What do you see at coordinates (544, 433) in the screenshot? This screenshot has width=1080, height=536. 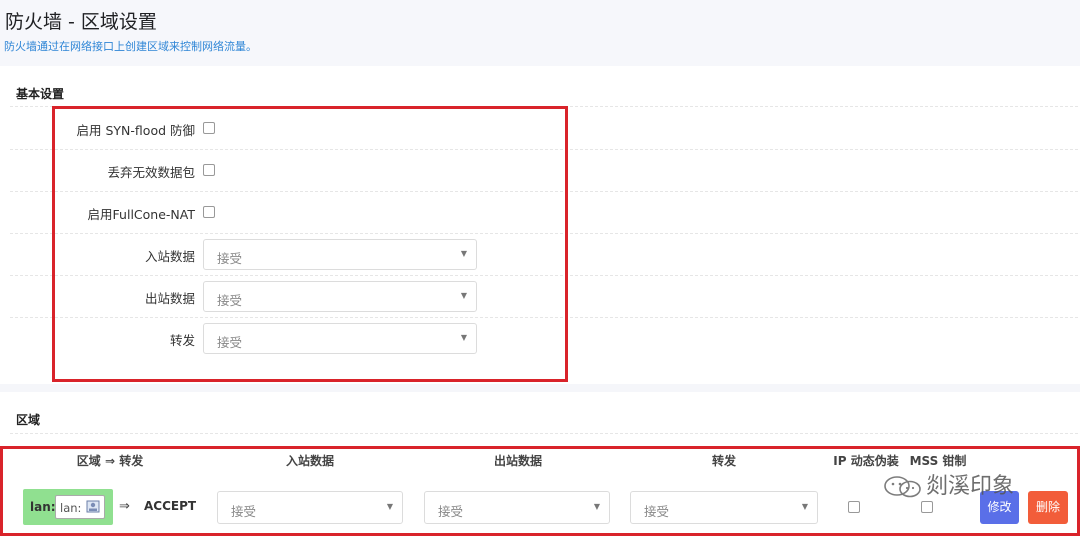 I see `divider` at bounding box center [544, 433].